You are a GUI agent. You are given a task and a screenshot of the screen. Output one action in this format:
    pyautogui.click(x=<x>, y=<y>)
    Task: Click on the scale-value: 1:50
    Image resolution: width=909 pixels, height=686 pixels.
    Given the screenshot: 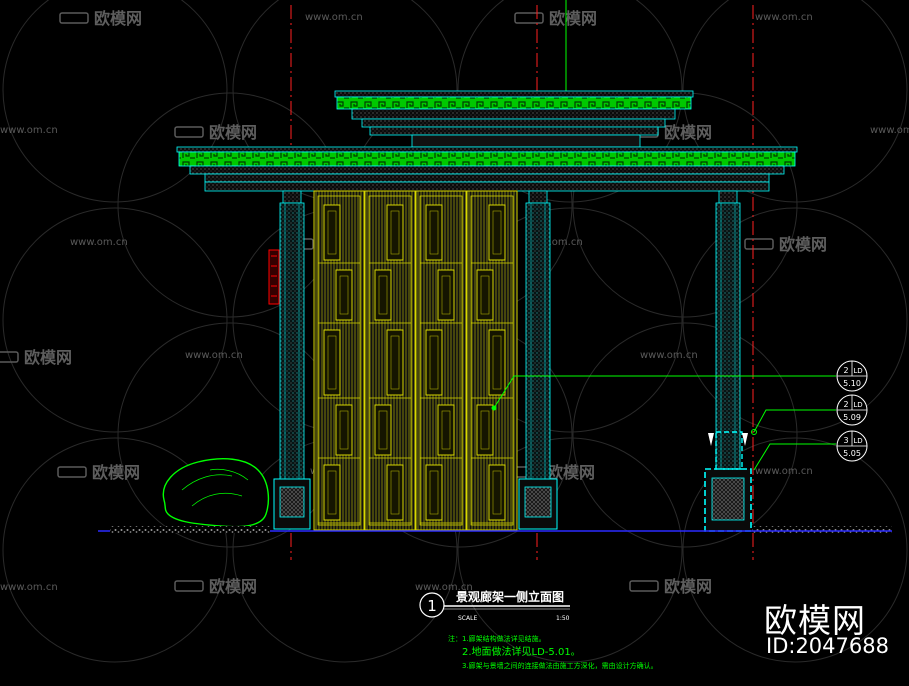 What is the action you would take?
    pyautogui.click(x=563, y=618)
    